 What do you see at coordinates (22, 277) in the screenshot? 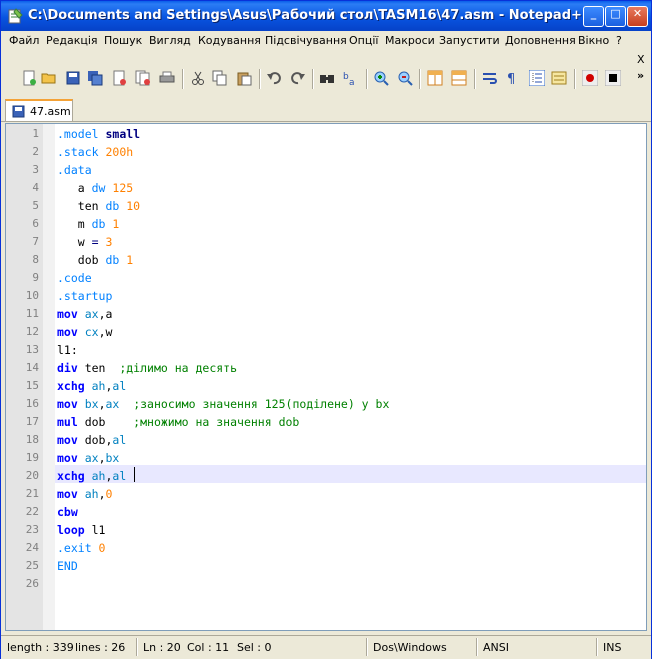
I see `line-number: 9` at bounding box center [22, 277].